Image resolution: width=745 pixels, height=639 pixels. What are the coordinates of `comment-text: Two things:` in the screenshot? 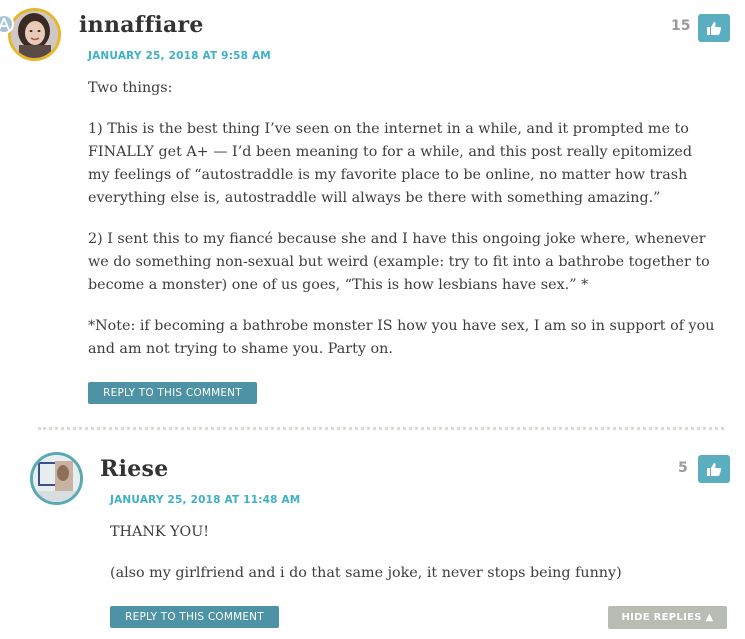 It's located at (130, 88).